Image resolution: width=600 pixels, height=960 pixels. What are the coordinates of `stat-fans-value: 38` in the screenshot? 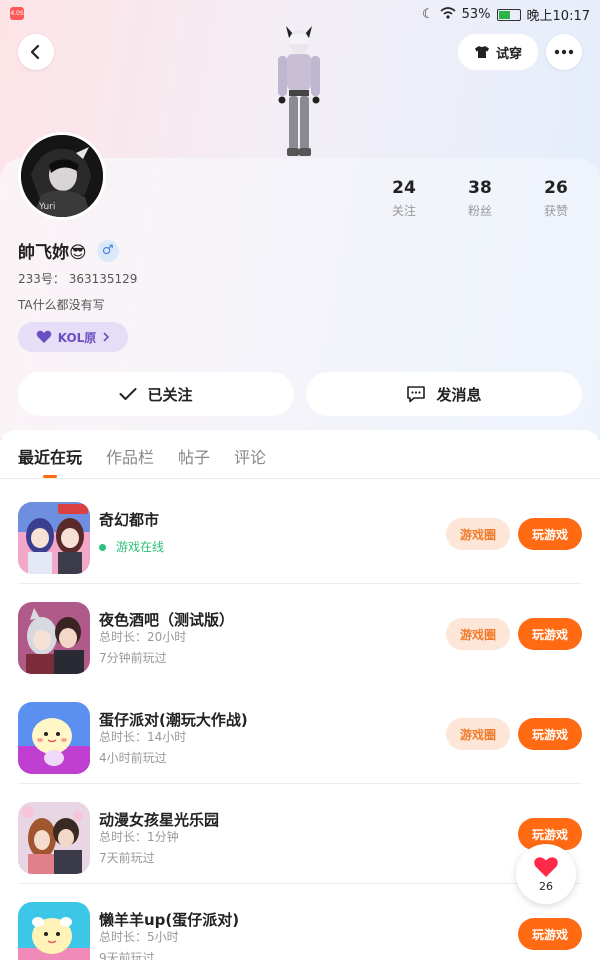 It's located at (480, 188).